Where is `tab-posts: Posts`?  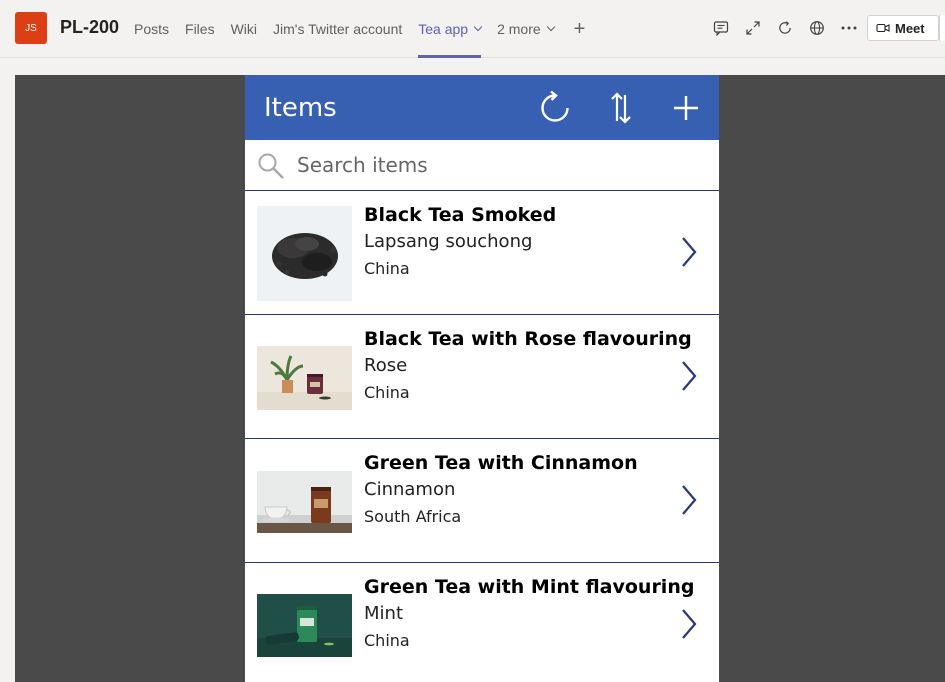 tab-posts: Posts is located at coordinates (151, 29).